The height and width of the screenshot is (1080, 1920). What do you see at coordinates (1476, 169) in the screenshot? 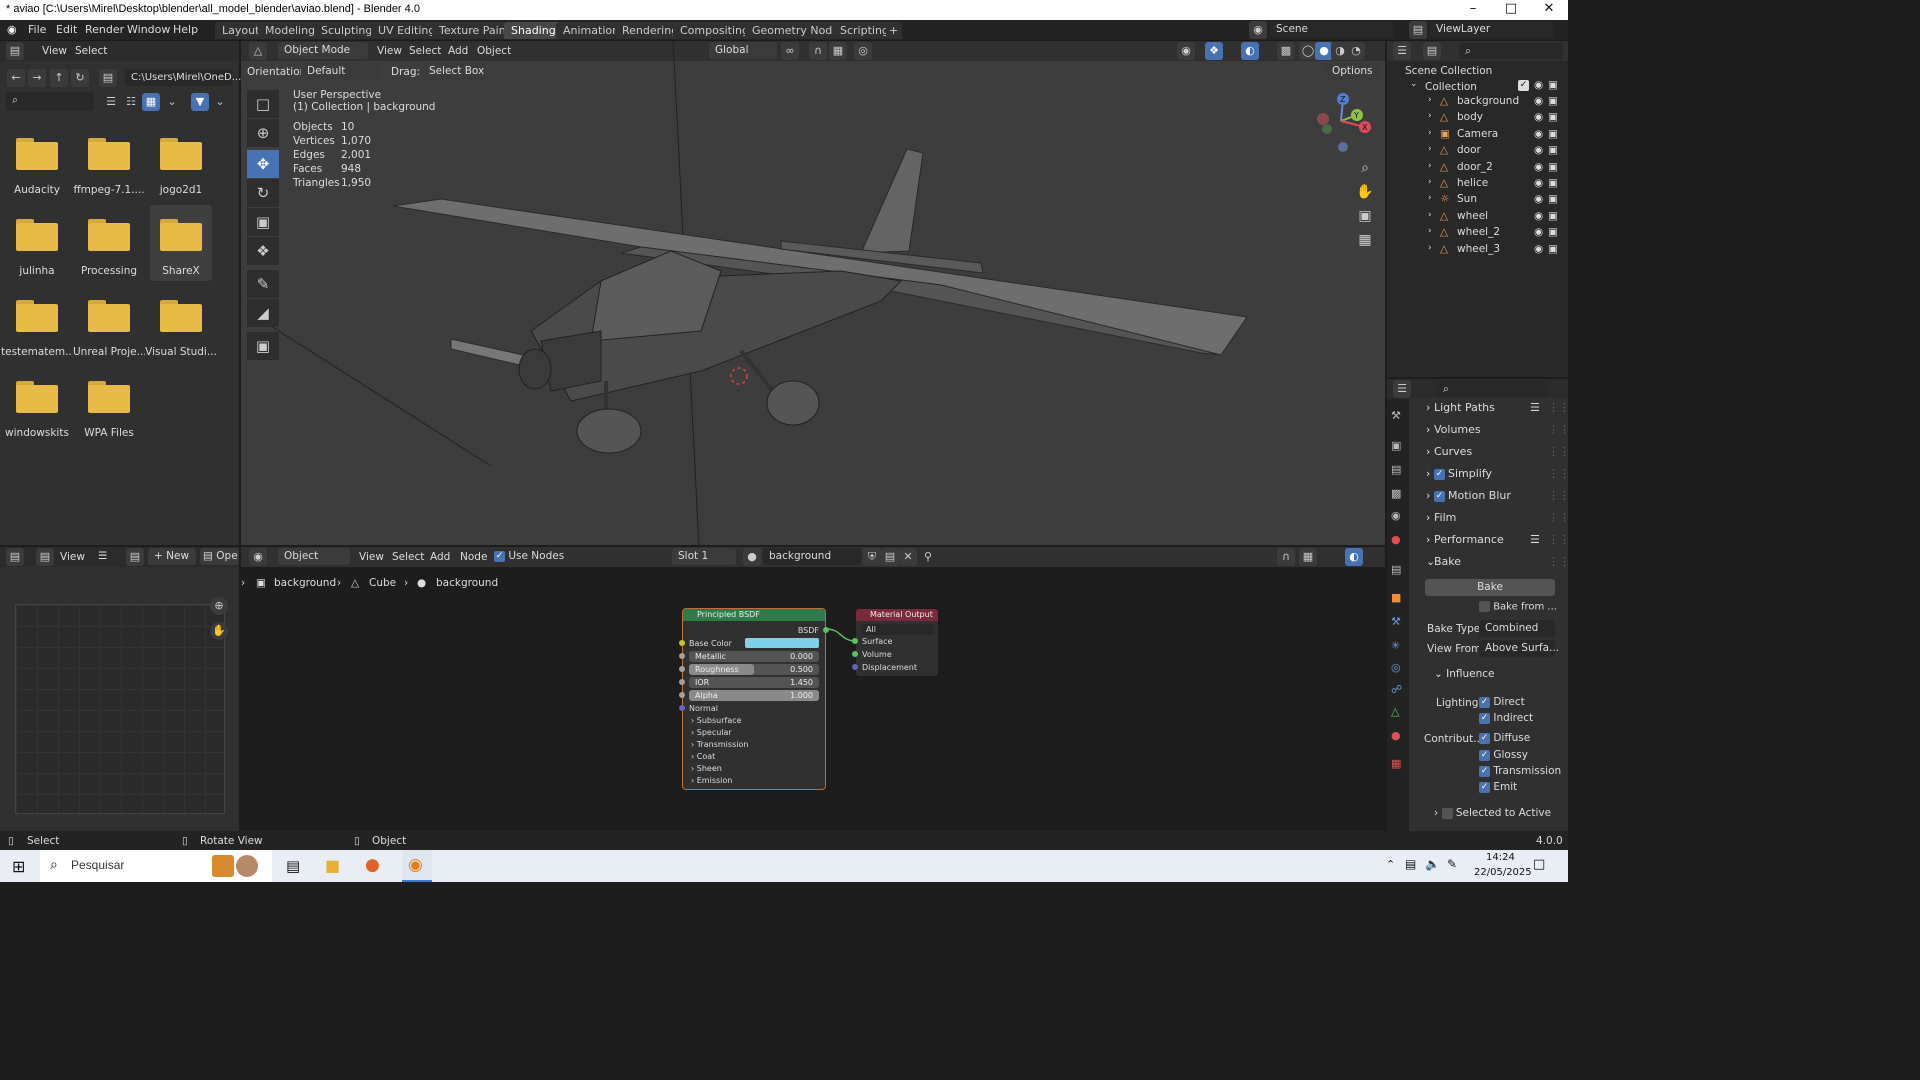
I see `outliner-item: › △ door_2 ◉ ▣` at bounding box center [1476, 169].